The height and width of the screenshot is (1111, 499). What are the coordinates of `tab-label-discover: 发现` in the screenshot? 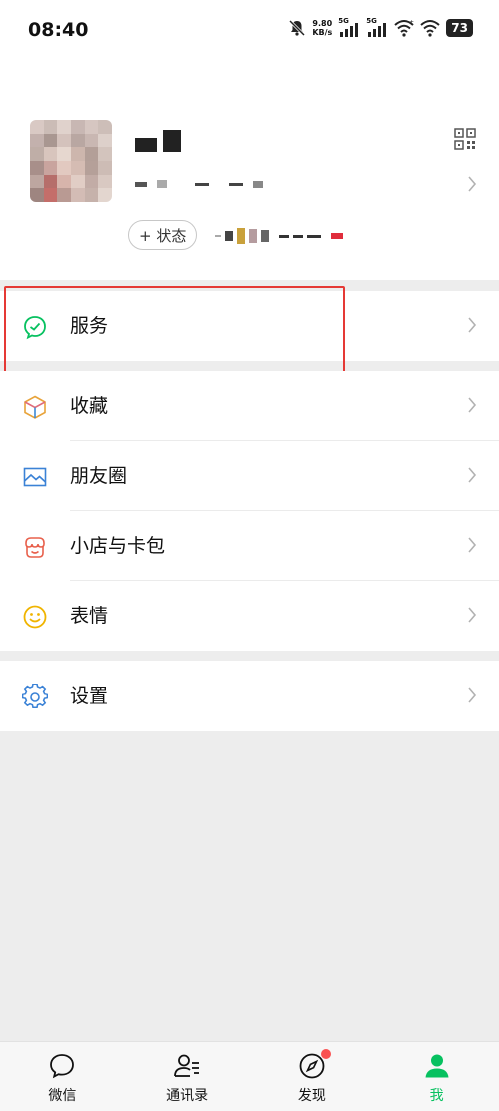 It's located at (311, 1096).